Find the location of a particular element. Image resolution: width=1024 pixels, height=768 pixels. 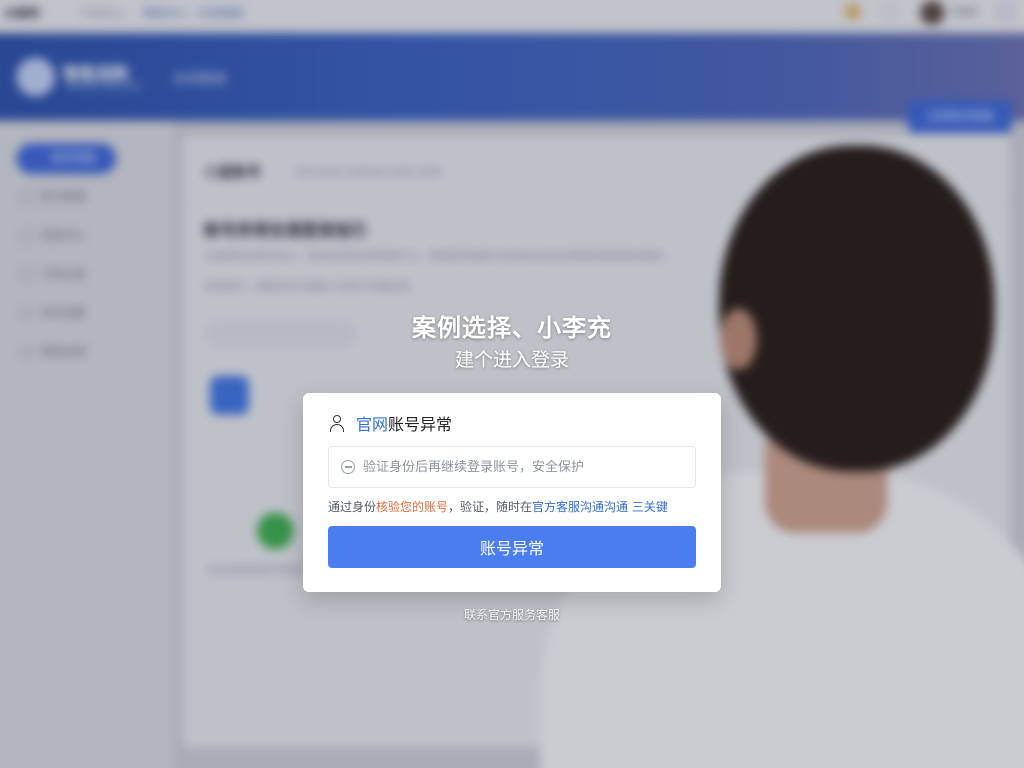

note-warning: 核验您的账号 is located at coordinates (412, 507).